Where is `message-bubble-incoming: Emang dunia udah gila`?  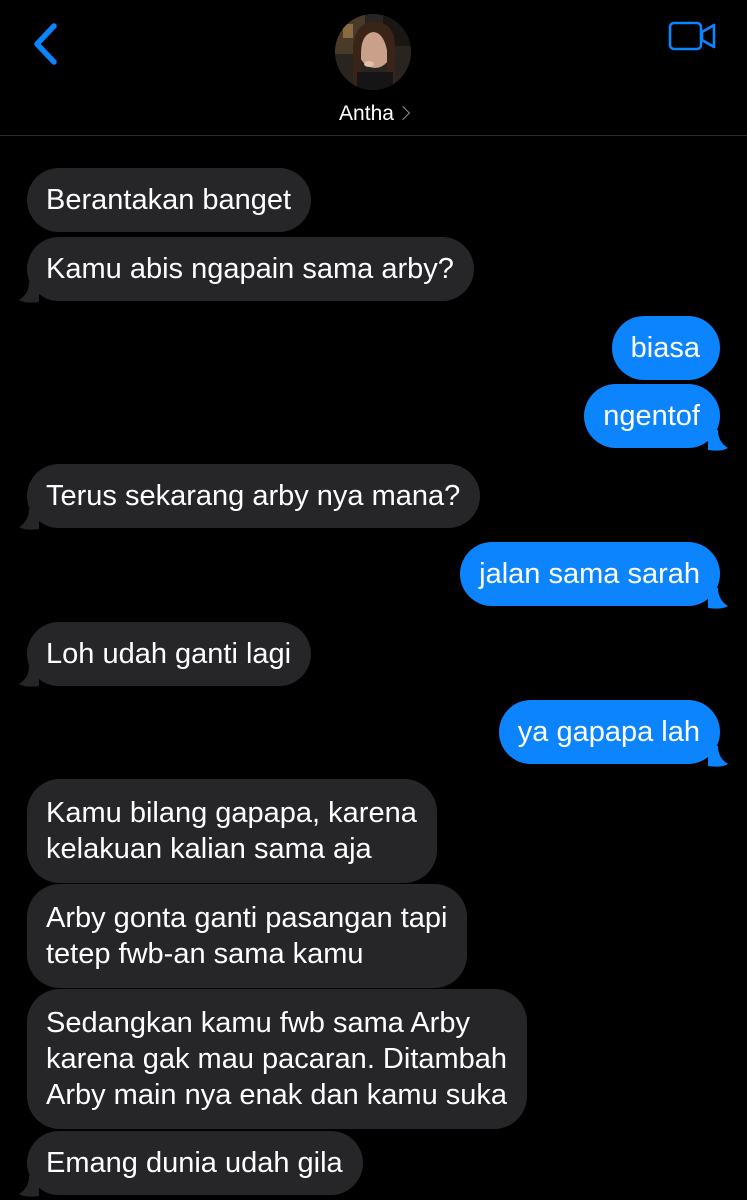
message-bubble-incoming: Emang dunia udah gila is located at coordinates (195, 1163).